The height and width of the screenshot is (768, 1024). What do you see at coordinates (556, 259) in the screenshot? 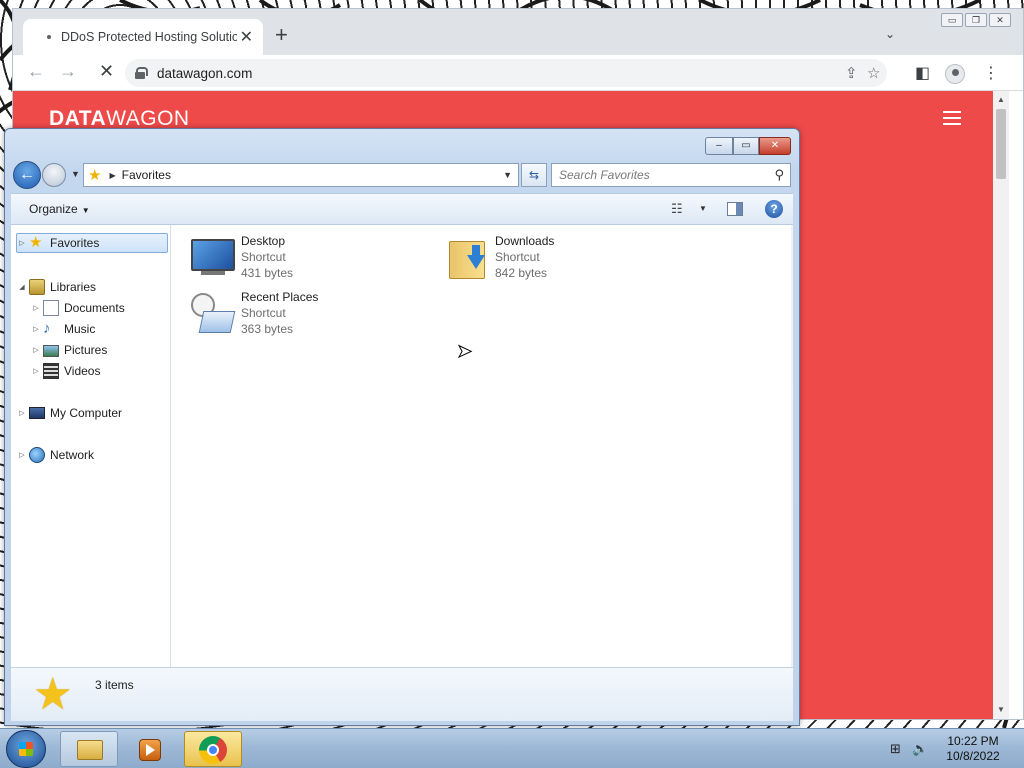
I see `list-item: Downloads Shortcut 842 bytes` at bounding box center [556, 259].